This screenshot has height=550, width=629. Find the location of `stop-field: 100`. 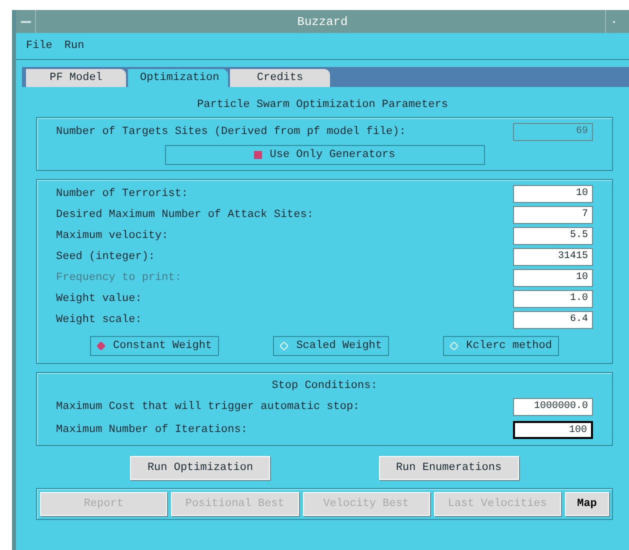

stop-field: 100 is located at coordinates (553, 430).